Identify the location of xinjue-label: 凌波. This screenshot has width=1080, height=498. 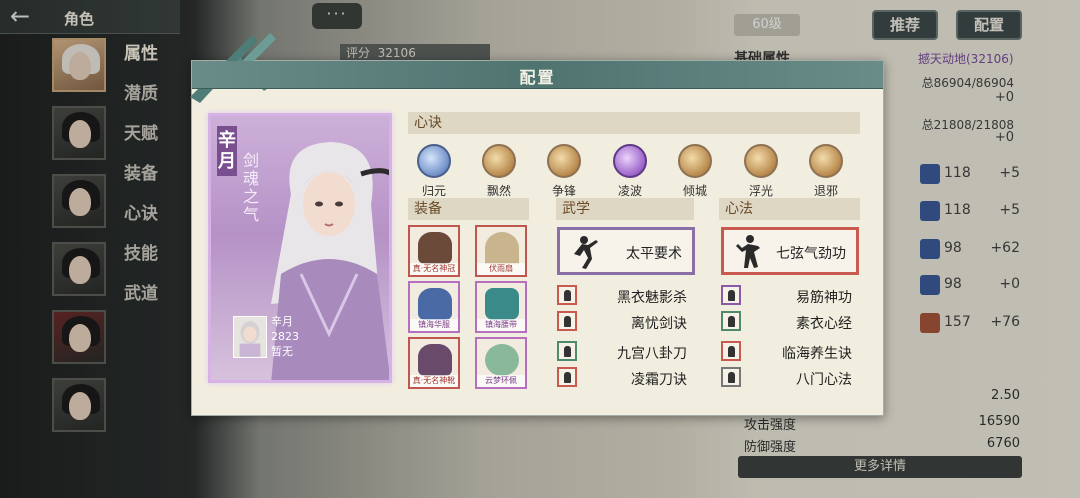
(629, 191).